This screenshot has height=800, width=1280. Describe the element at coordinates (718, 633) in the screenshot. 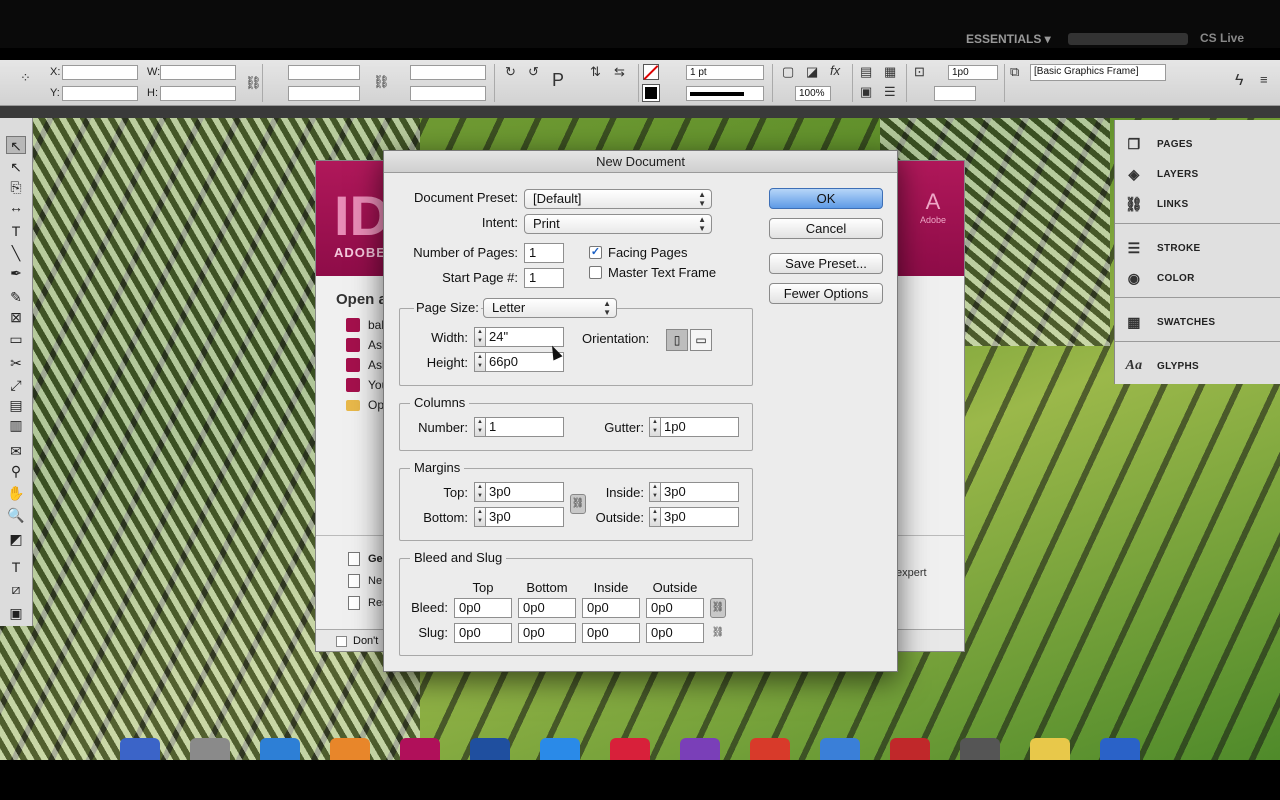

I see `slug-link-icon: ⛓` at that location.